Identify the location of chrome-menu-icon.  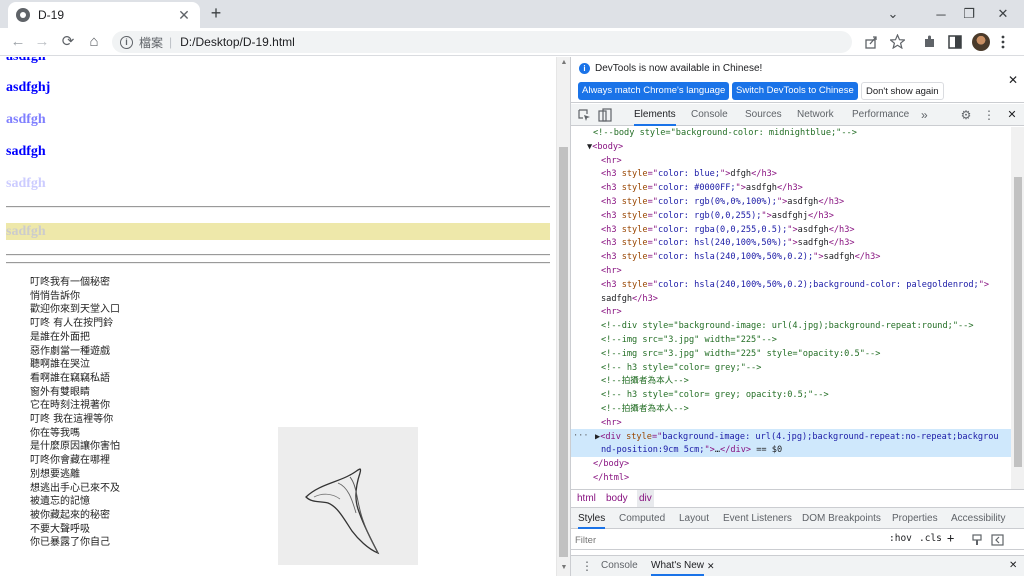
(1003, 42).